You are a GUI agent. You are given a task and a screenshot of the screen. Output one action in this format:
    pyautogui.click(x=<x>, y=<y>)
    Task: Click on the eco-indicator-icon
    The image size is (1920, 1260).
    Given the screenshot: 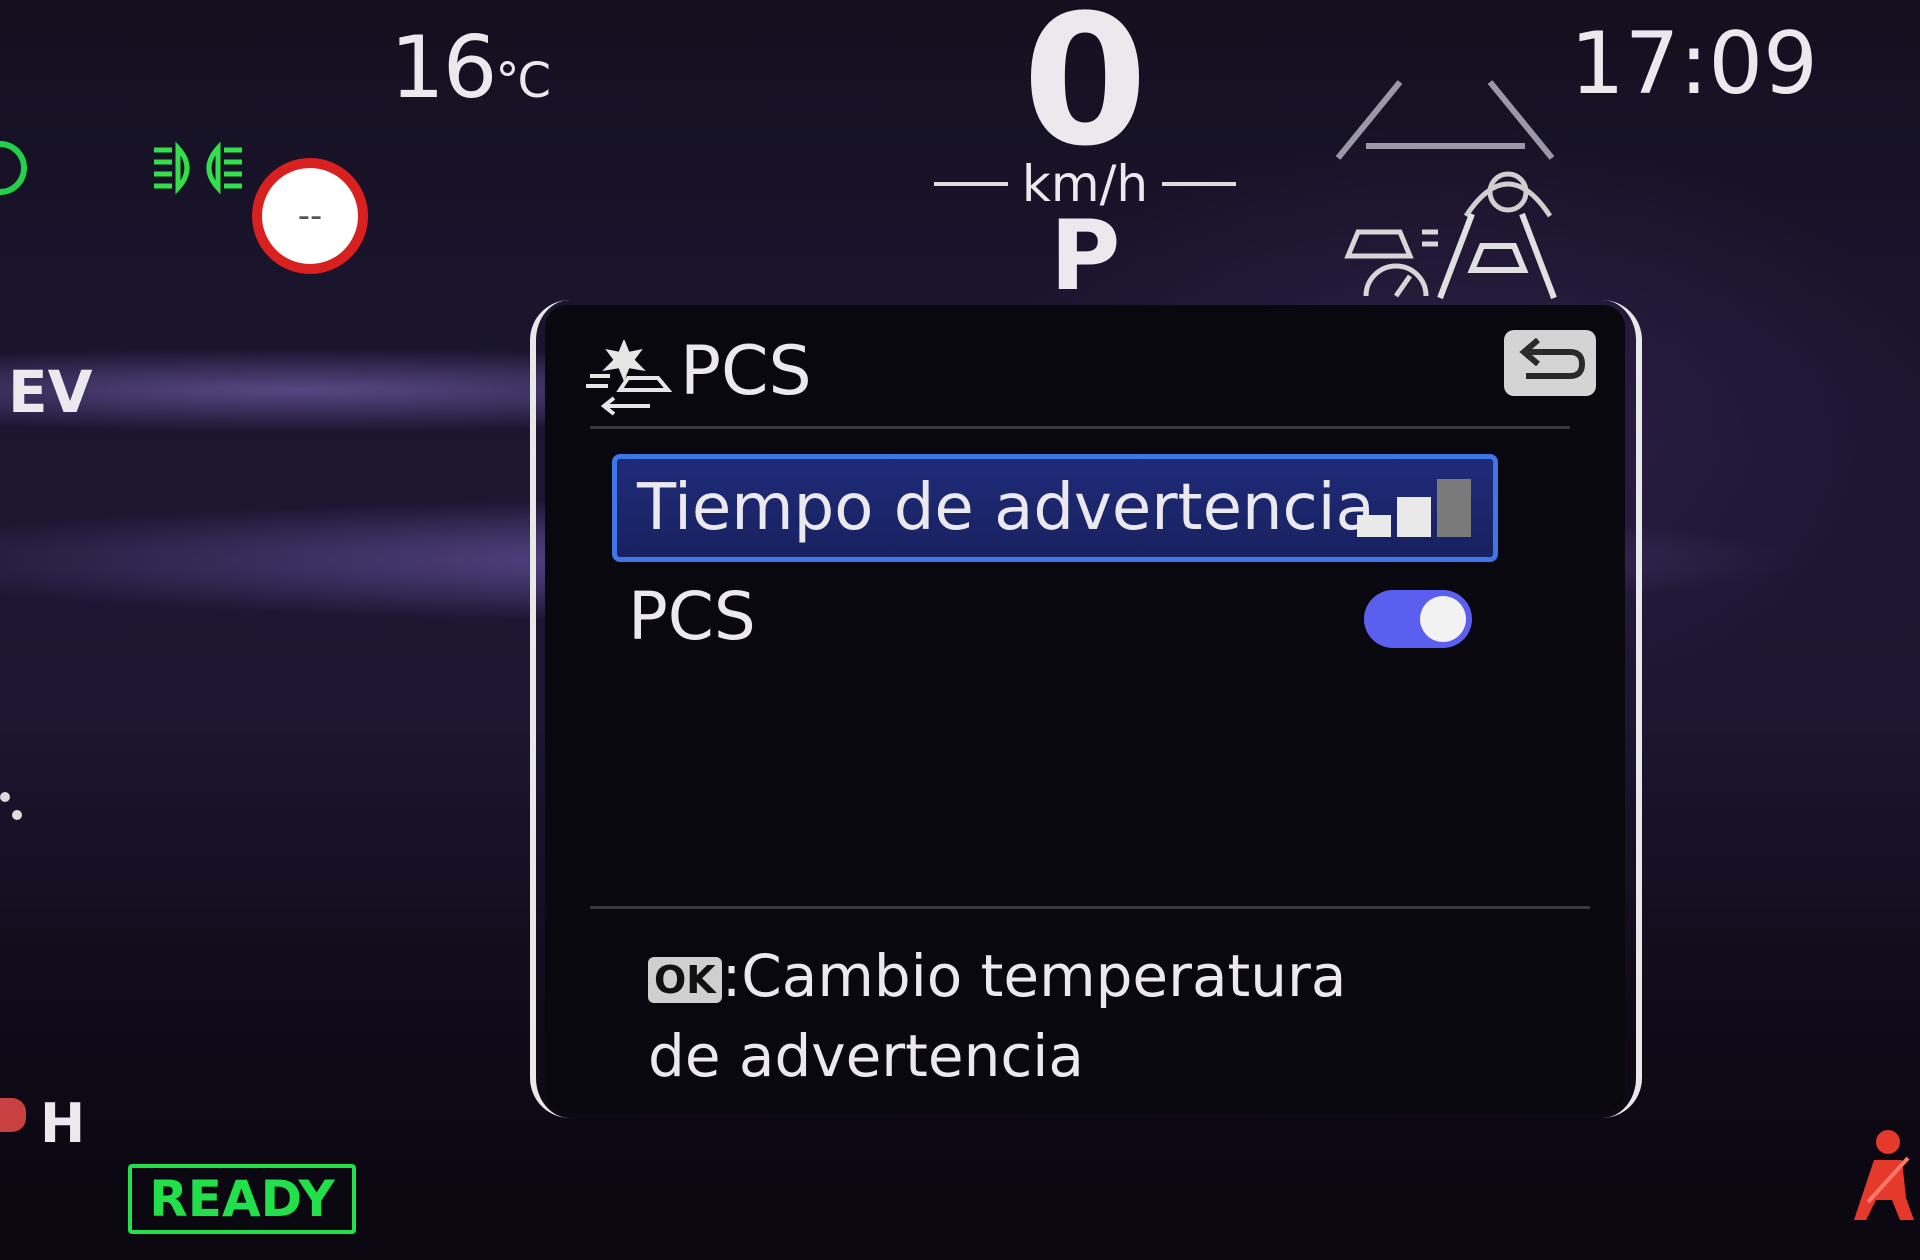 What is the action you would take?
    pyautogui.click(x=13, y=168)
    